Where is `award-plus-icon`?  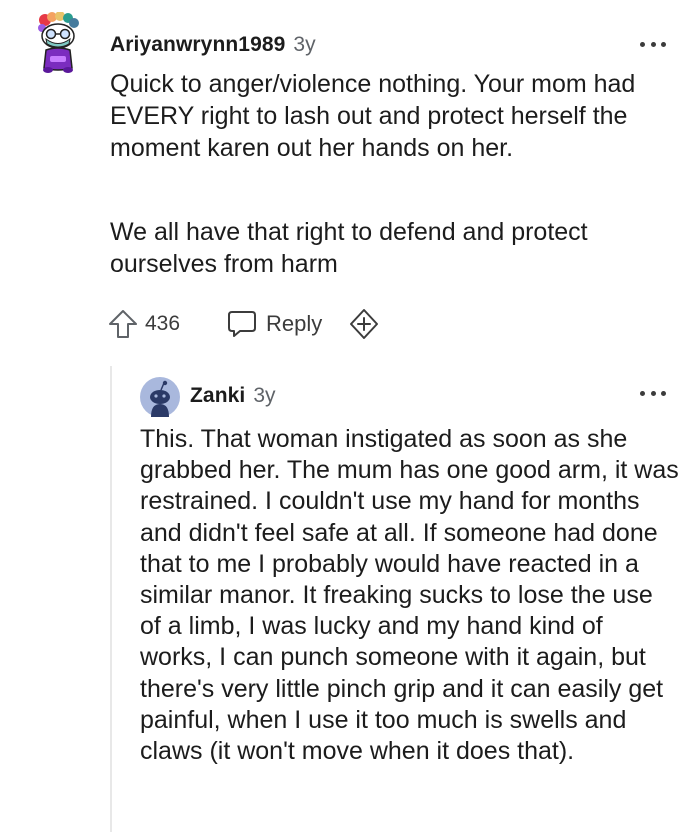 award-plus-icon is located at coordinates (364, 324).